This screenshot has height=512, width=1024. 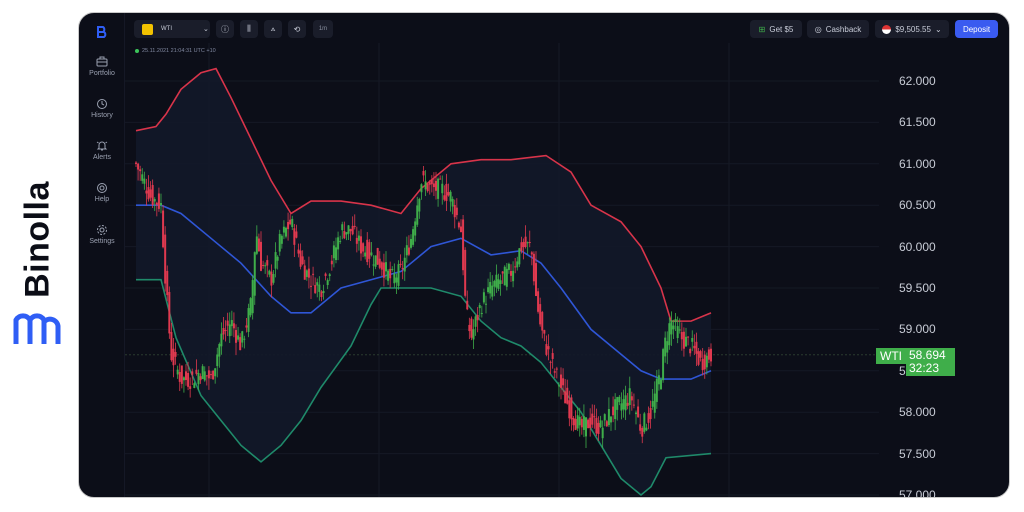 I want to click on deposit-button: Deposit, so click(x=976, y=29).